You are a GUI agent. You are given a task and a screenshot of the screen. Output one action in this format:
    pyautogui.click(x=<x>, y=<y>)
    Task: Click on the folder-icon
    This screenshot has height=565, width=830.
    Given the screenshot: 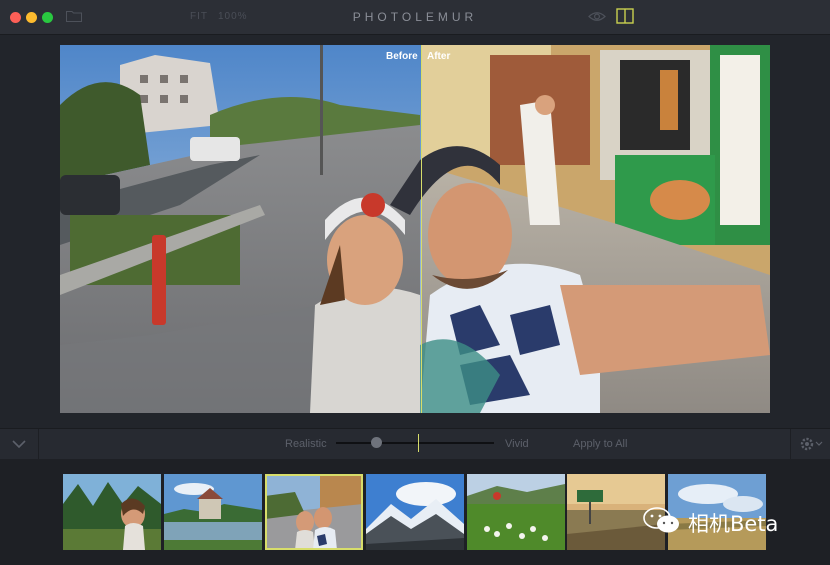 What is the action you would take?
    pyautogui.click(x=74, y=16)
    